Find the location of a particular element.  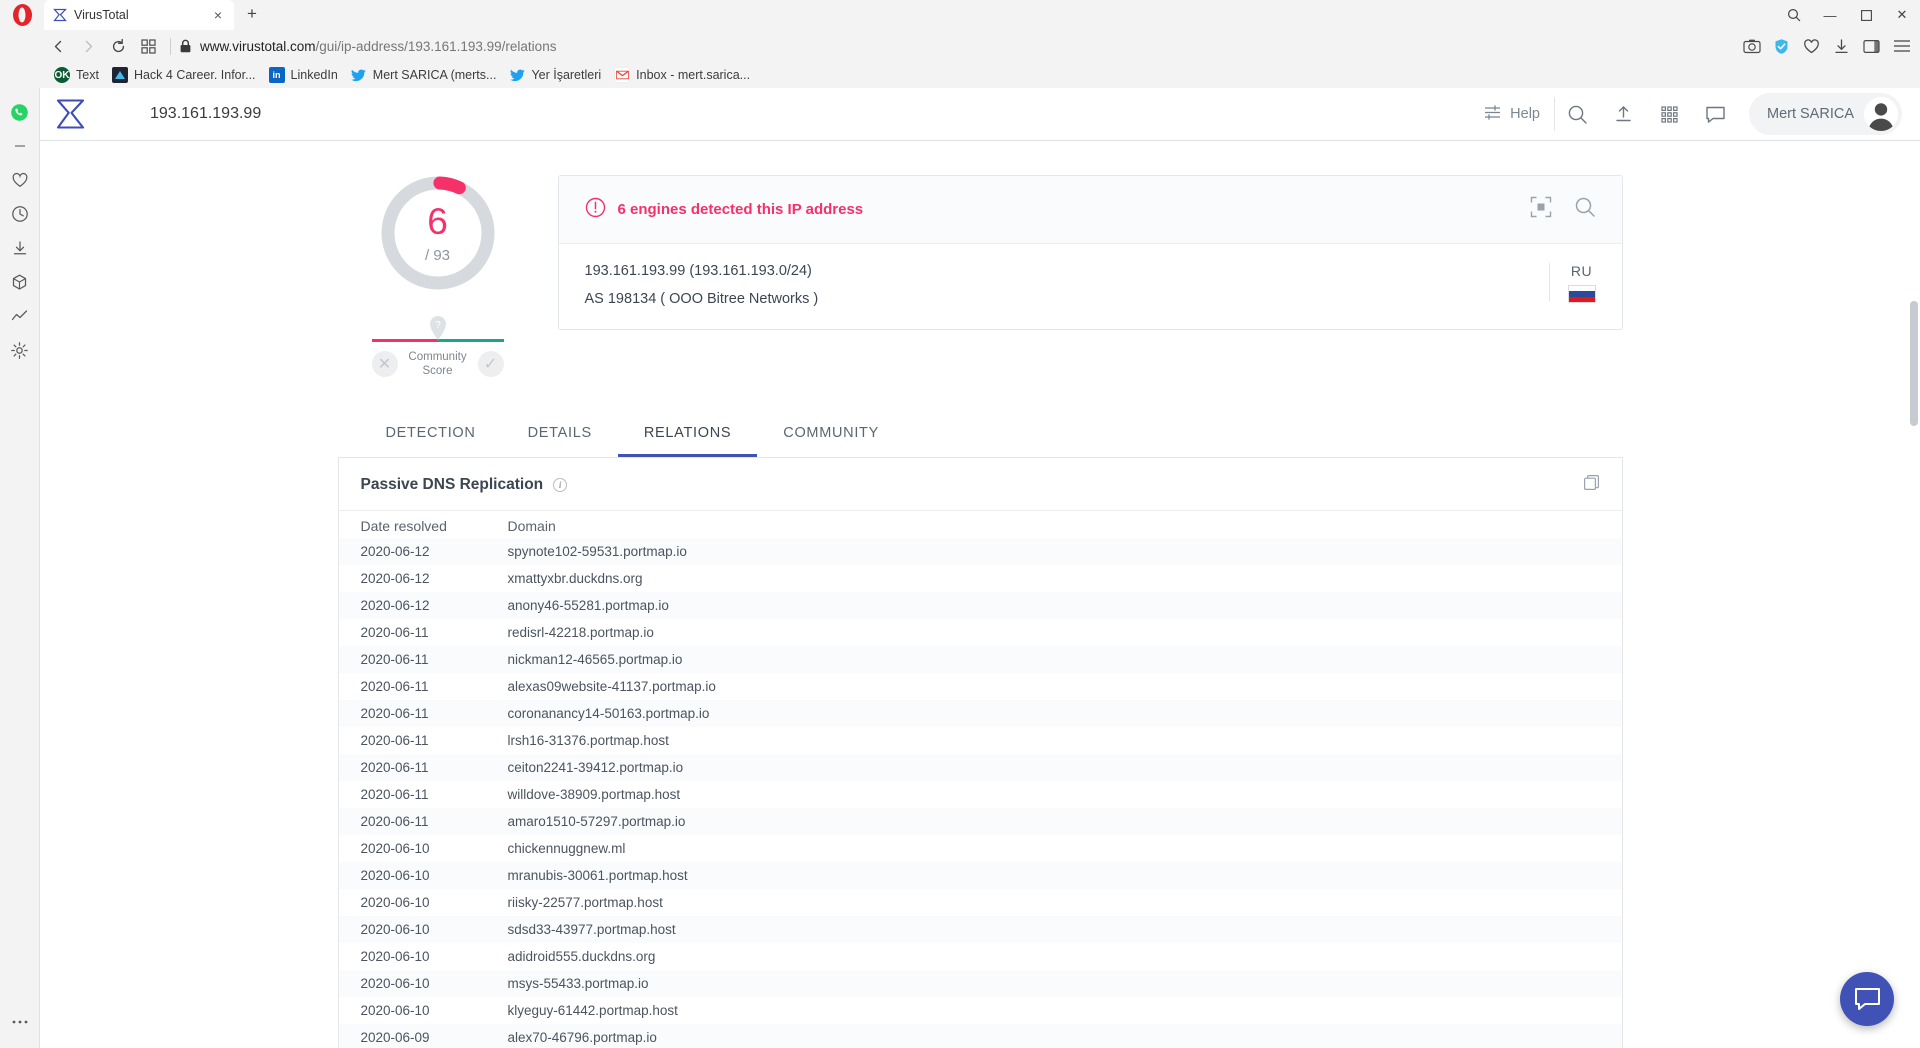

table-row: 2020-06-11 nickman12-46565.portmap.io is located at coordinates (980, 659).